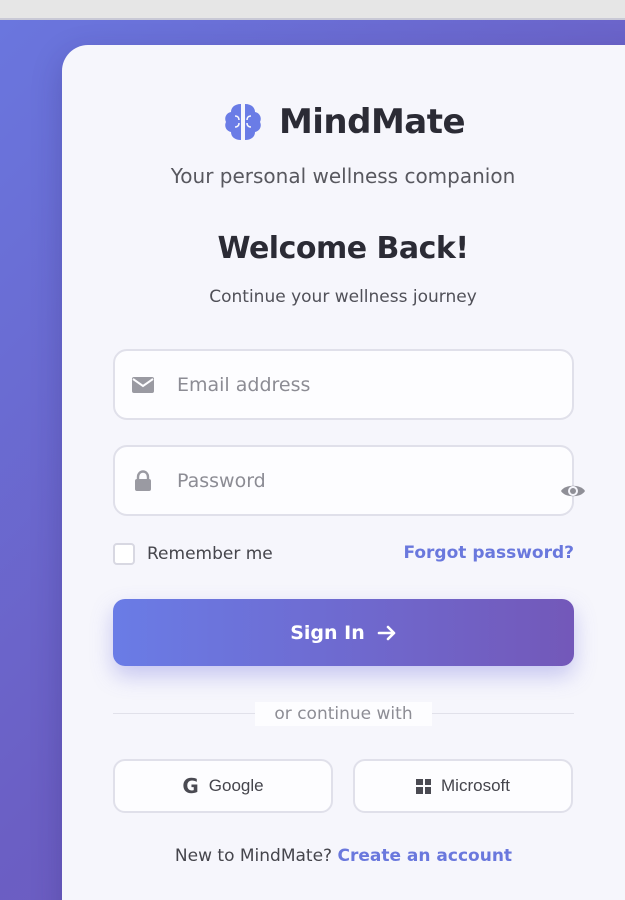  I want to click on microsoft-login-button: Microsoft, so click(463, 786).